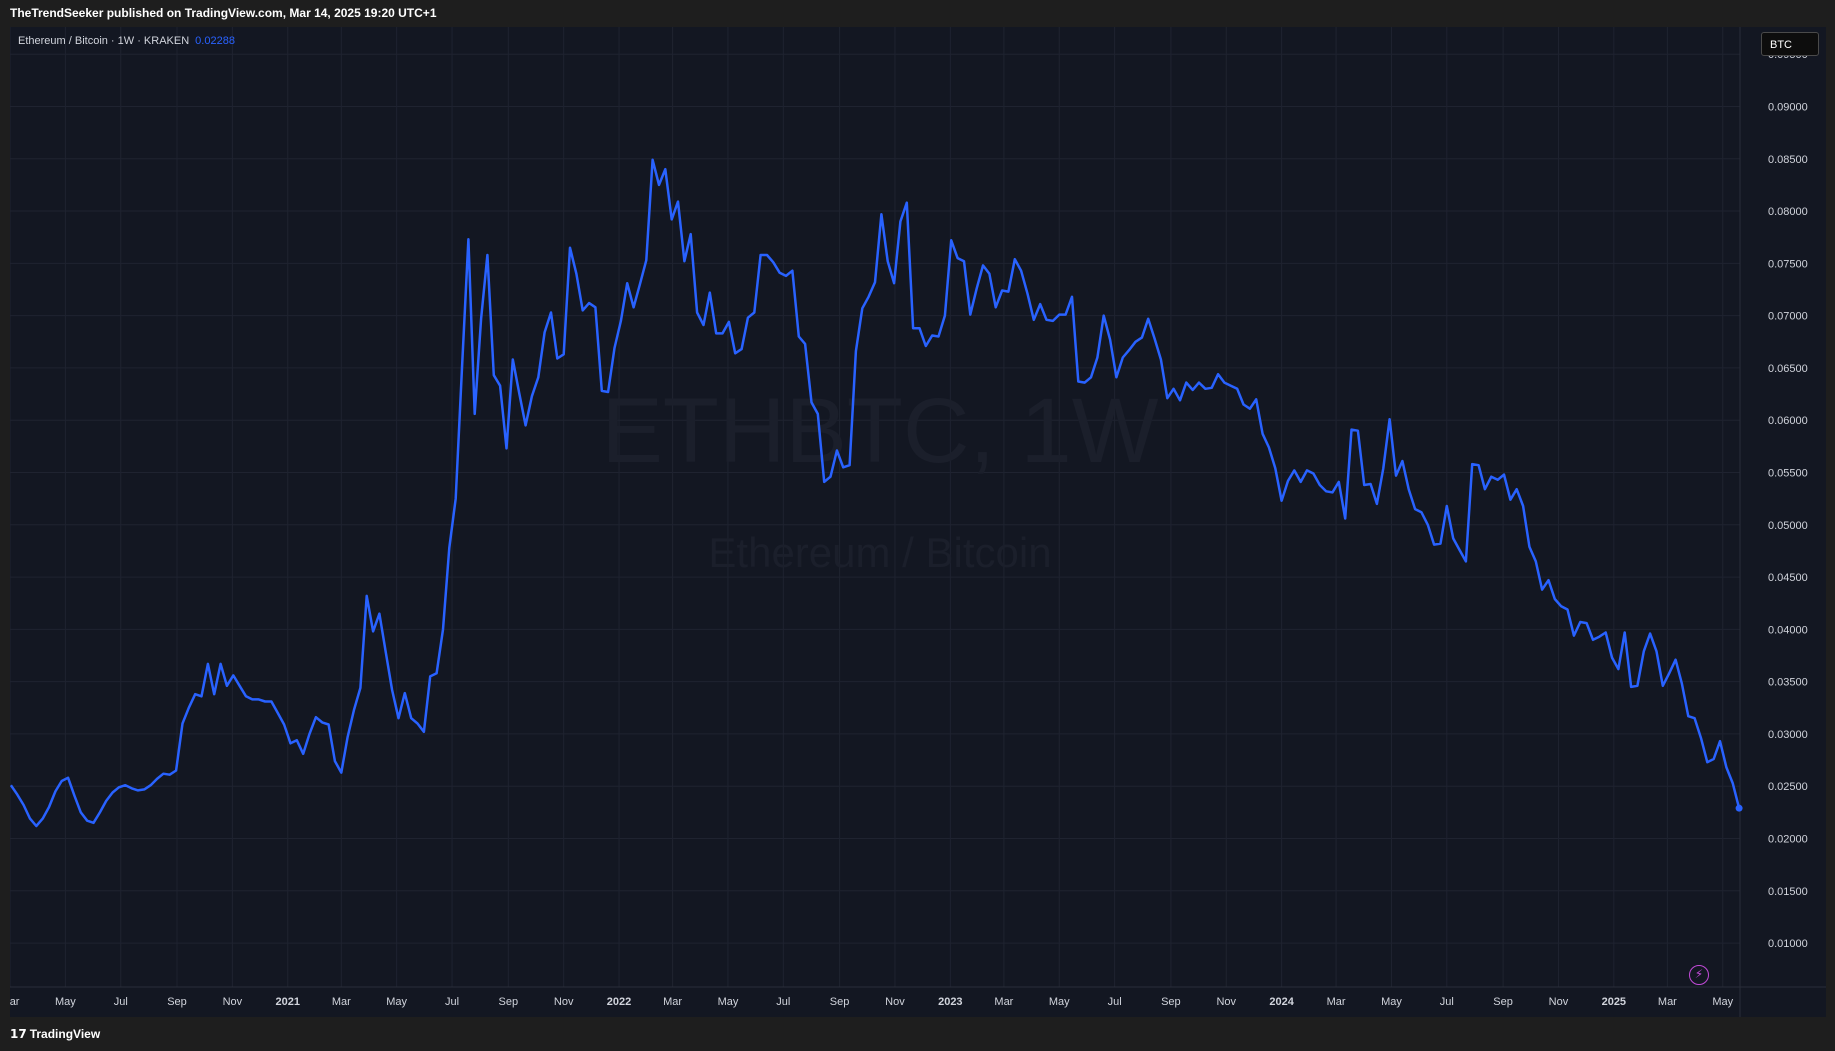  What do you see at coordinates (950, 1002) in the screenshot?
I see `x-tick-label: 2023` at bounding box center [950, 1002].